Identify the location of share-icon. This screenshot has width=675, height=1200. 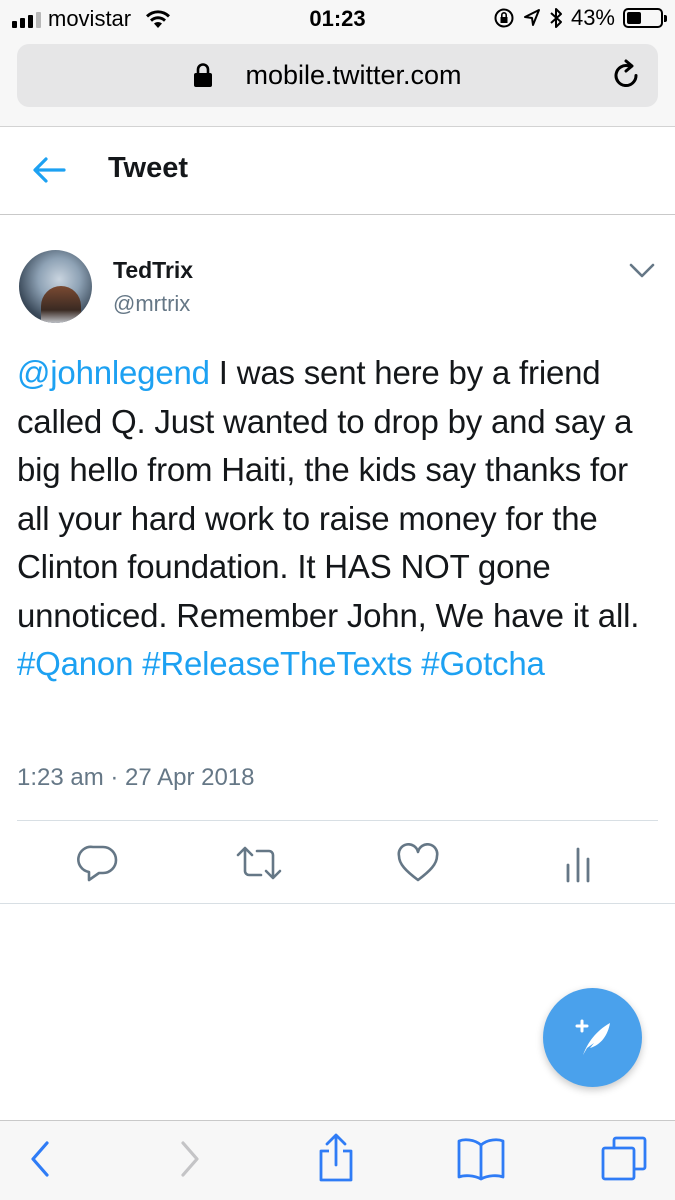
(336, 1158).